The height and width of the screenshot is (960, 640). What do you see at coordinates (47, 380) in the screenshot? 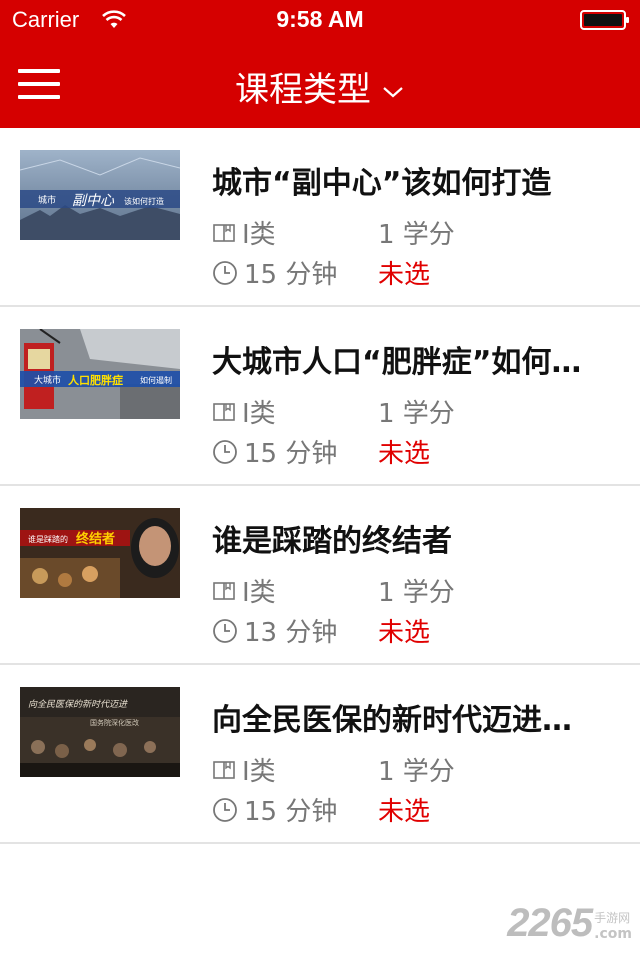
I see `thumb-text: 大城市` at bounding box center [47, 380].